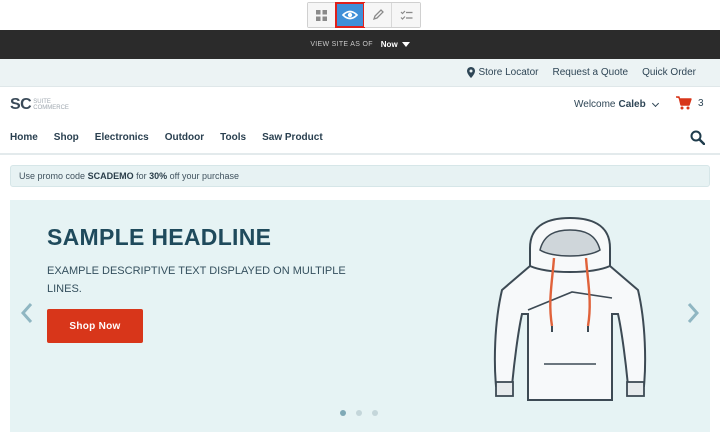  I want to click on quick-order-link: Quick Order, so click(669, 72).